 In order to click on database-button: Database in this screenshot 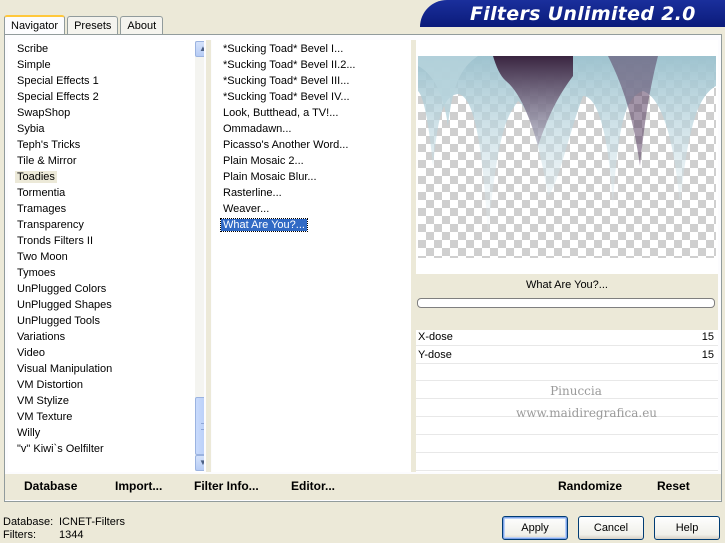, I will do `click(50, 486)`.